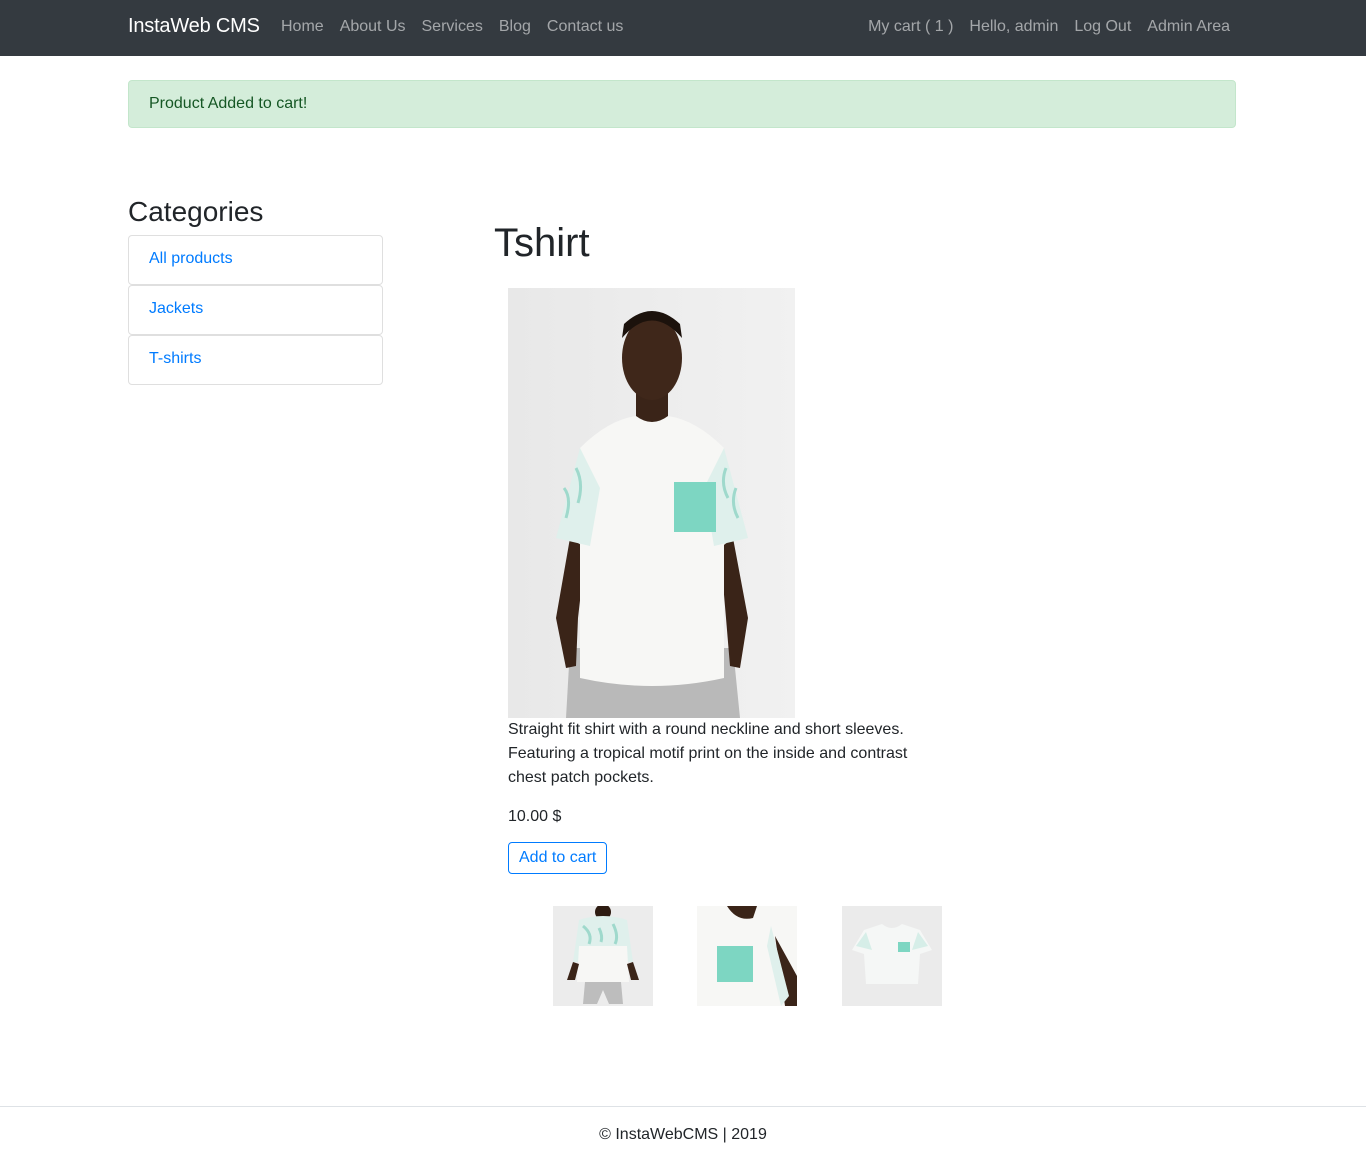 The height and width of the screenshot is (1163, 1366). Describe the element at coordinates (747, 956) in the screenshot. I see `product-thumbnail-detail` at that location.